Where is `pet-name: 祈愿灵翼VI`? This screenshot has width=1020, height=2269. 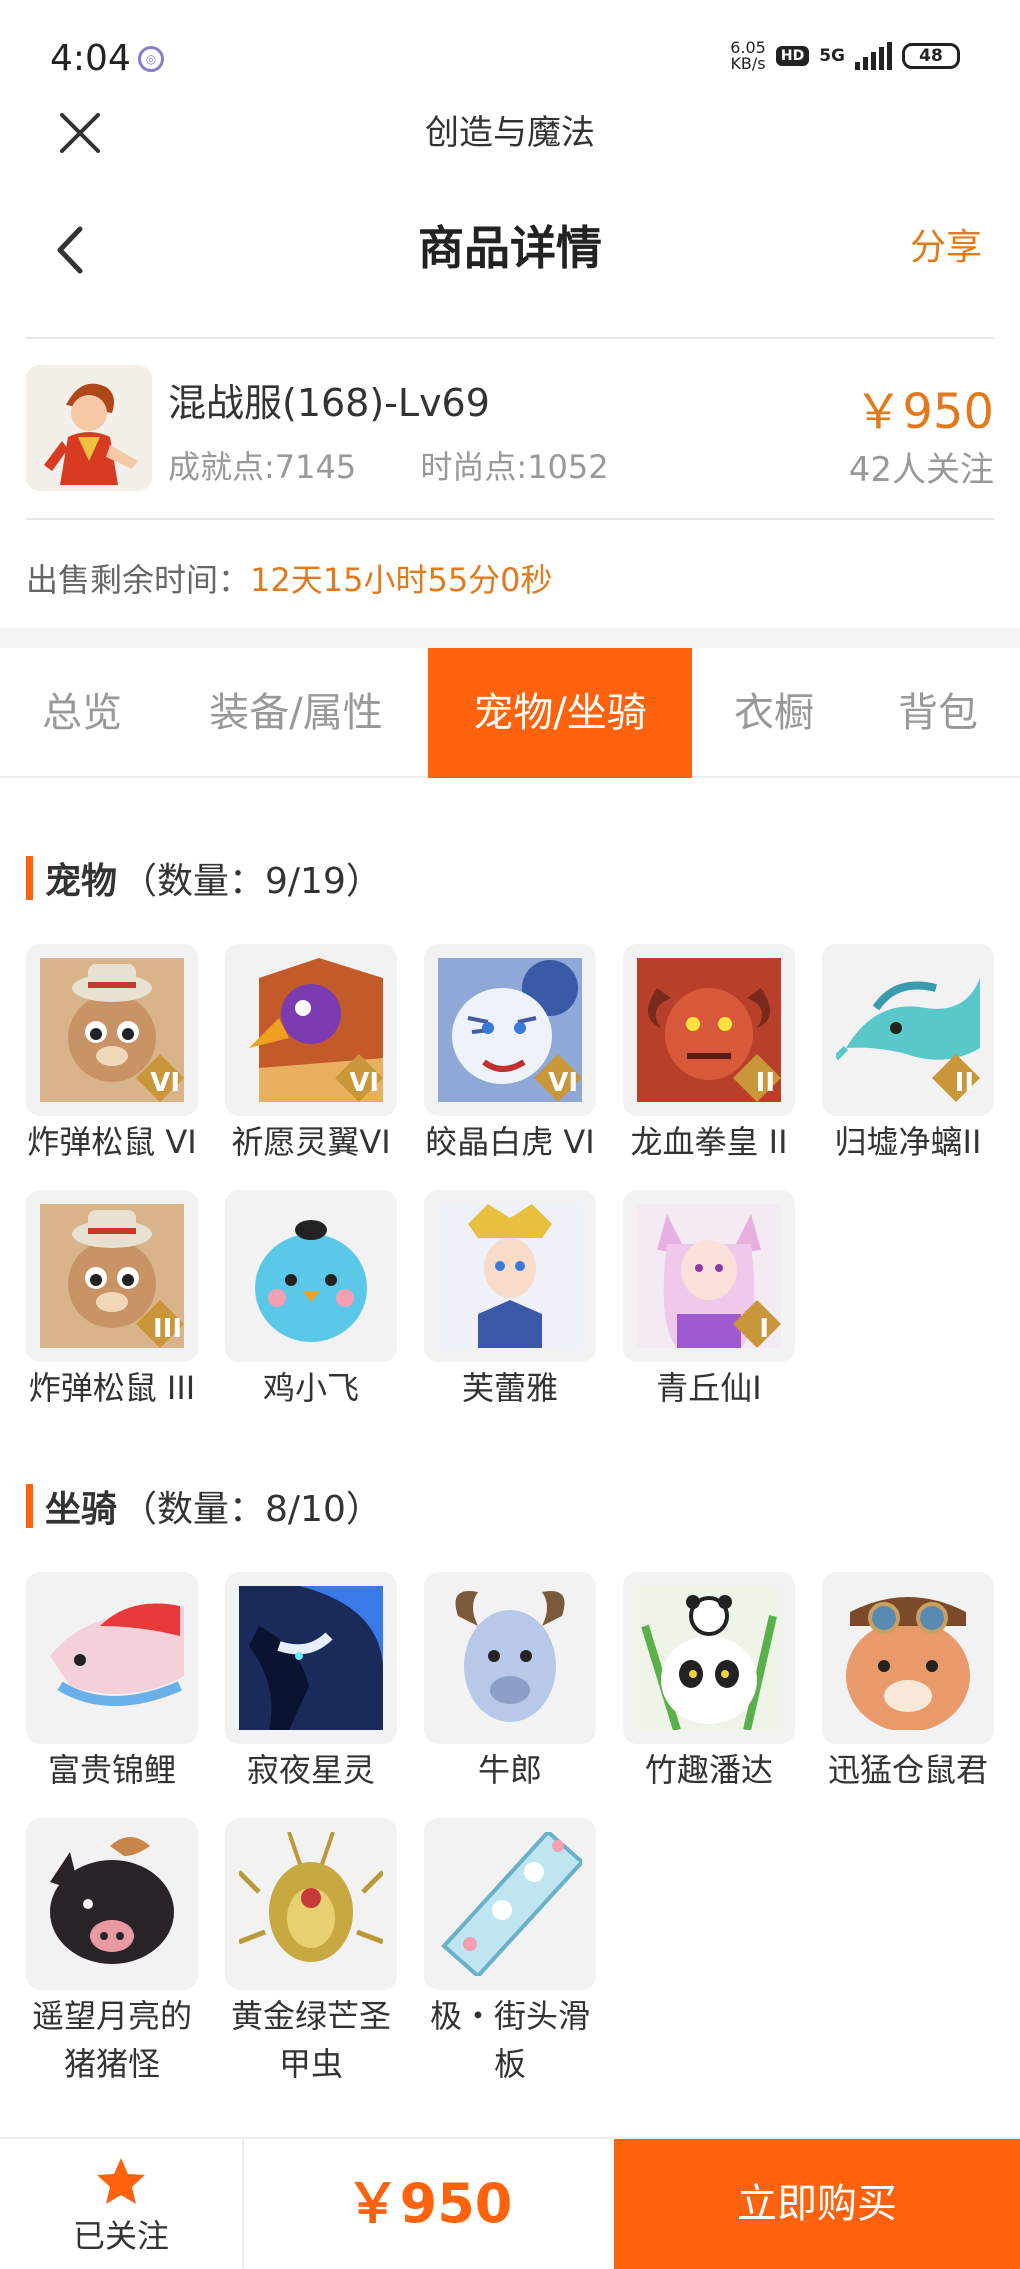
pet-name: 祈愿灵翼VI is located at coordinates (311, 1142).